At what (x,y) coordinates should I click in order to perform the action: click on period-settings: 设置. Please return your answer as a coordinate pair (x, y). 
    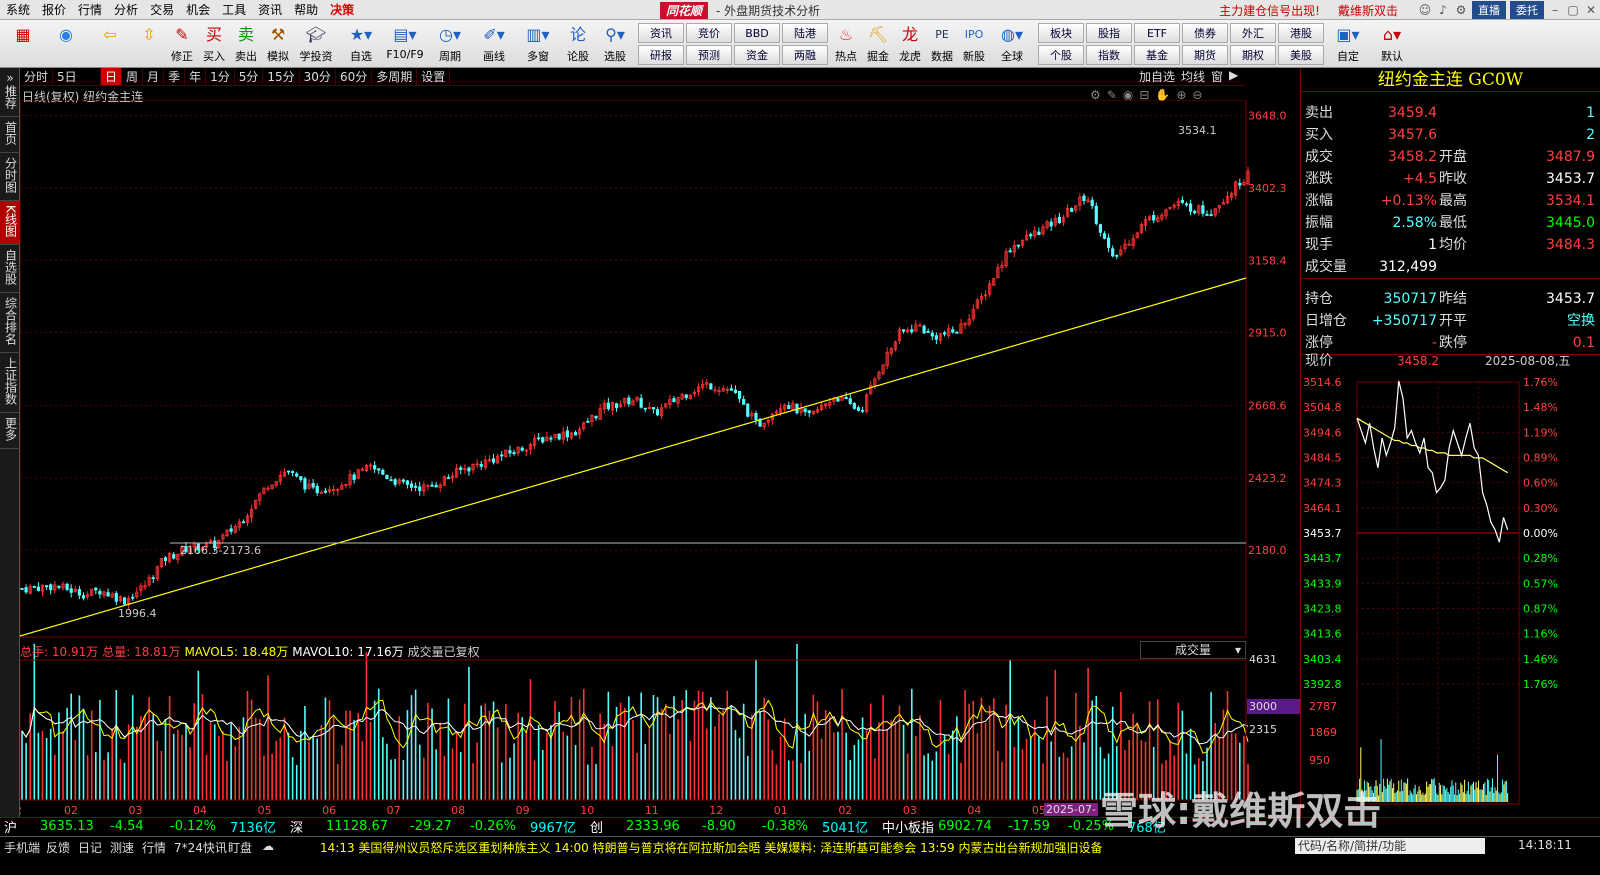
    Looking at the image, I should click on (434, 76).